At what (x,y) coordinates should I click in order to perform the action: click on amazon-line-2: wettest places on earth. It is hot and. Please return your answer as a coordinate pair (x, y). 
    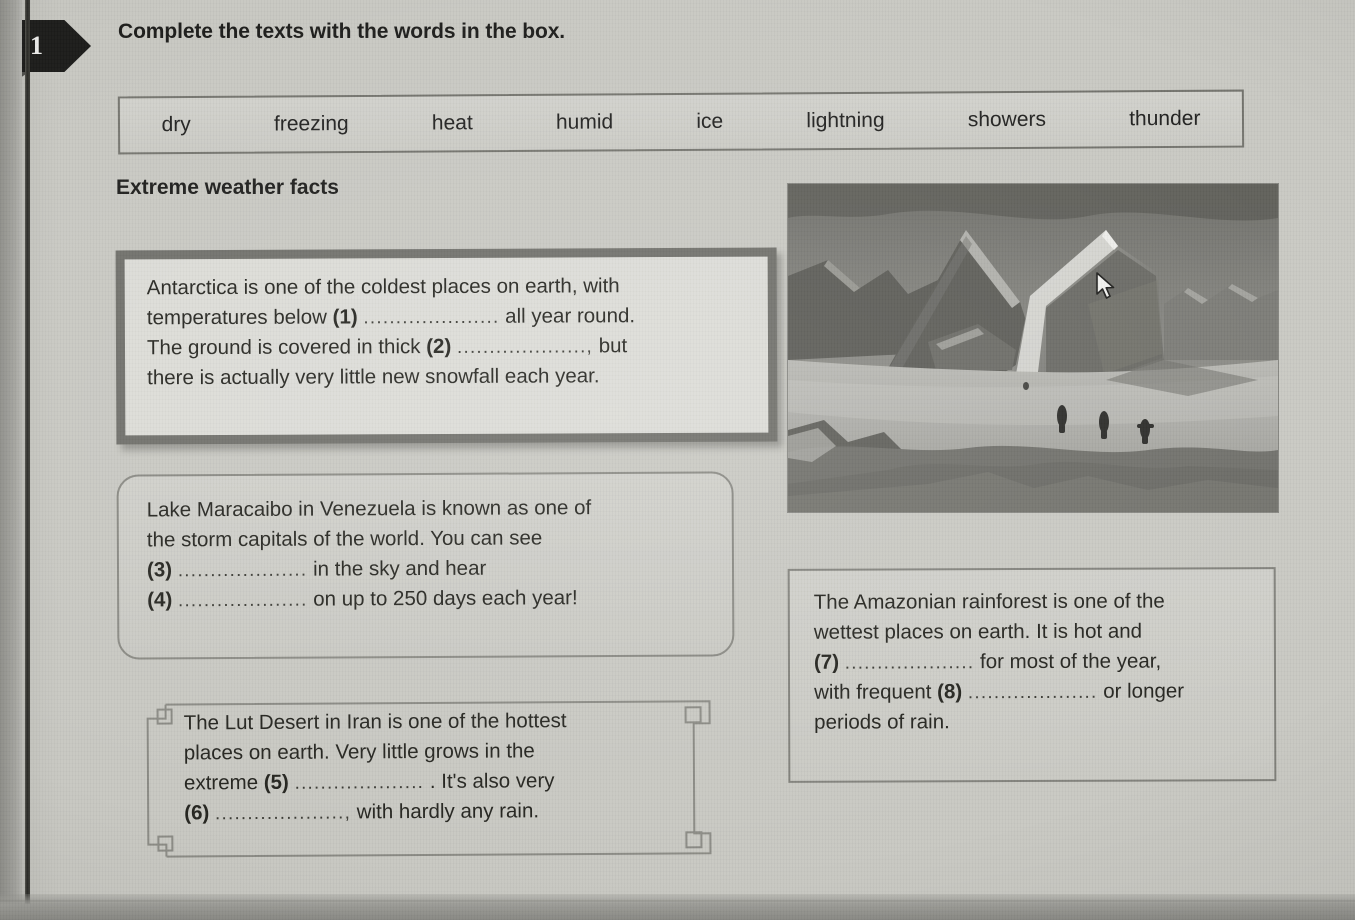
    Looking at the image, I should click on (978, 631).